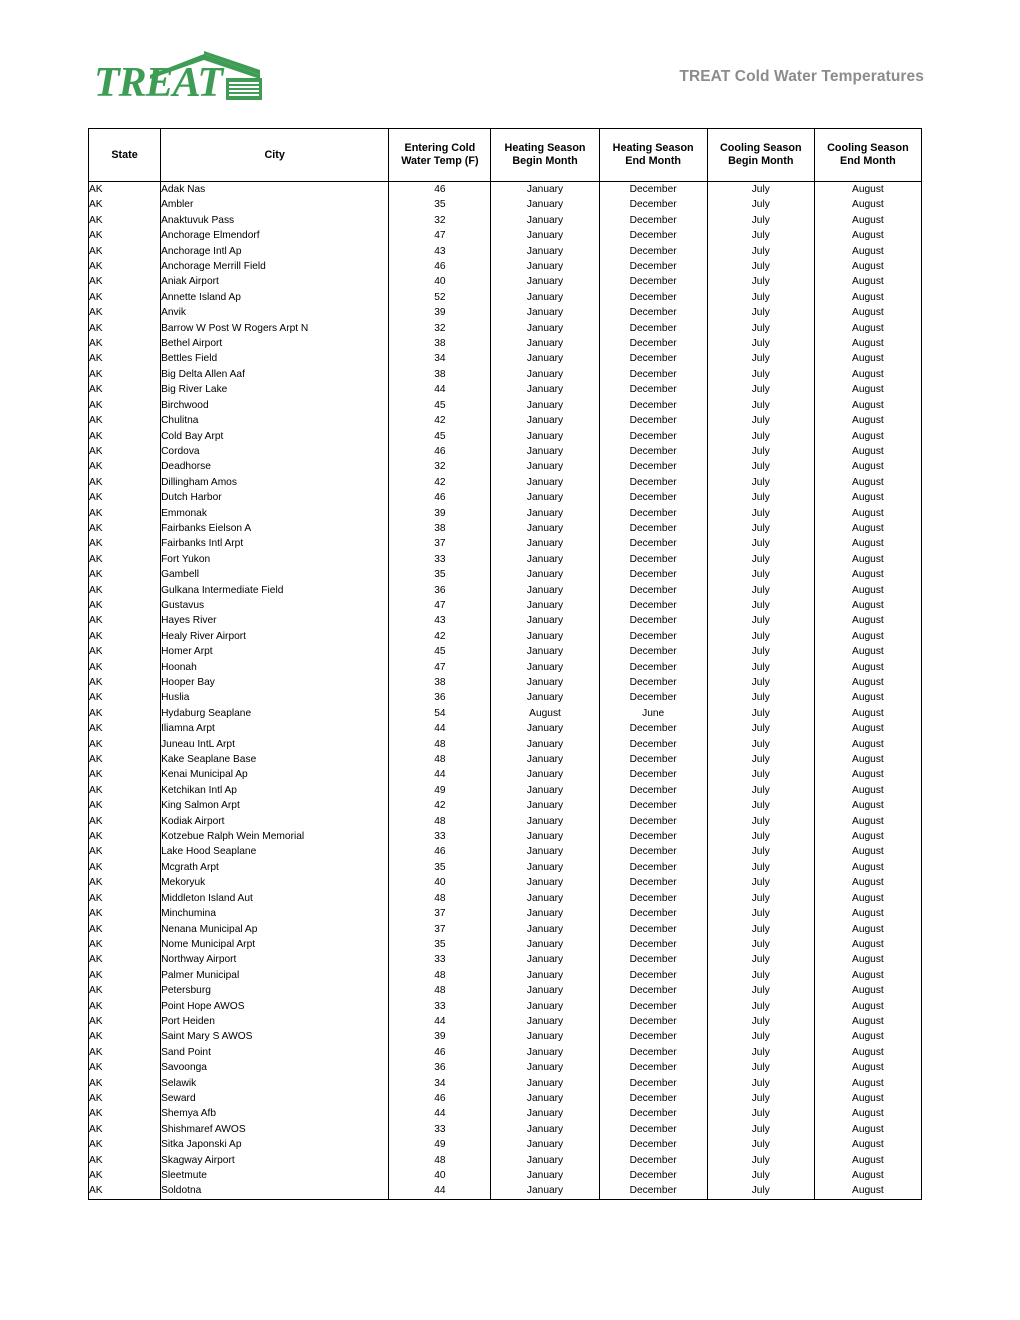 Image resolution: width=1020 pixels, height=1320 pixels. What do you see at coordinates (440, 821) in the screenshot?
I see `cell-entering-cold-water-temp: 48` at bounding box center [440, 821].